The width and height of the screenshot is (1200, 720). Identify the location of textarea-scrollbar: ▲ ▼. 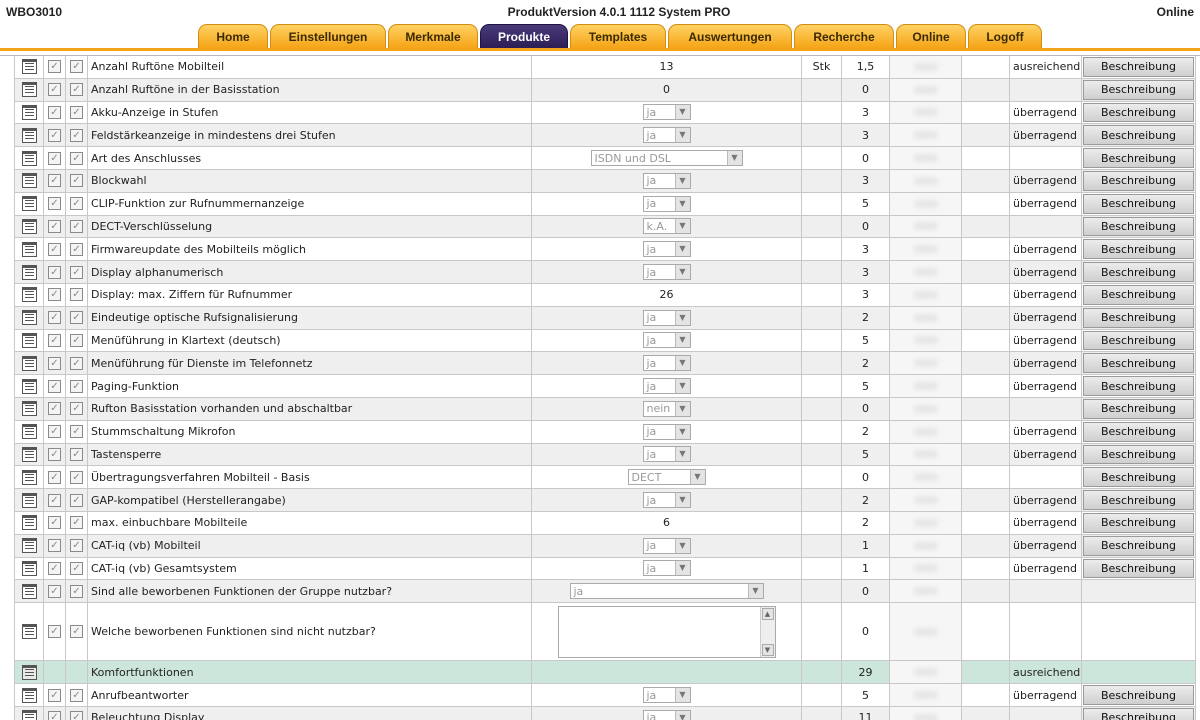
(767, 631).